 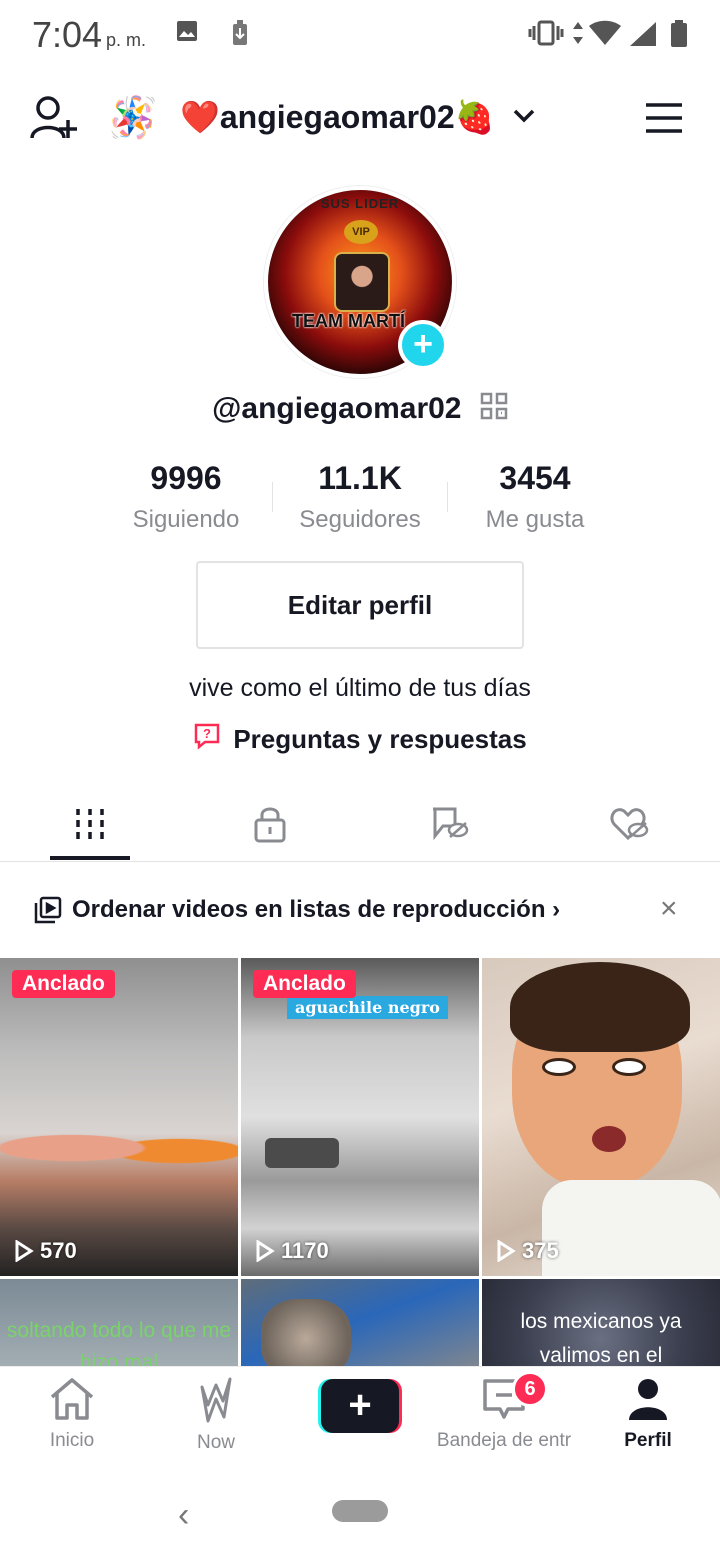 I want to click on tab-liked, so click(x=630, y=826).